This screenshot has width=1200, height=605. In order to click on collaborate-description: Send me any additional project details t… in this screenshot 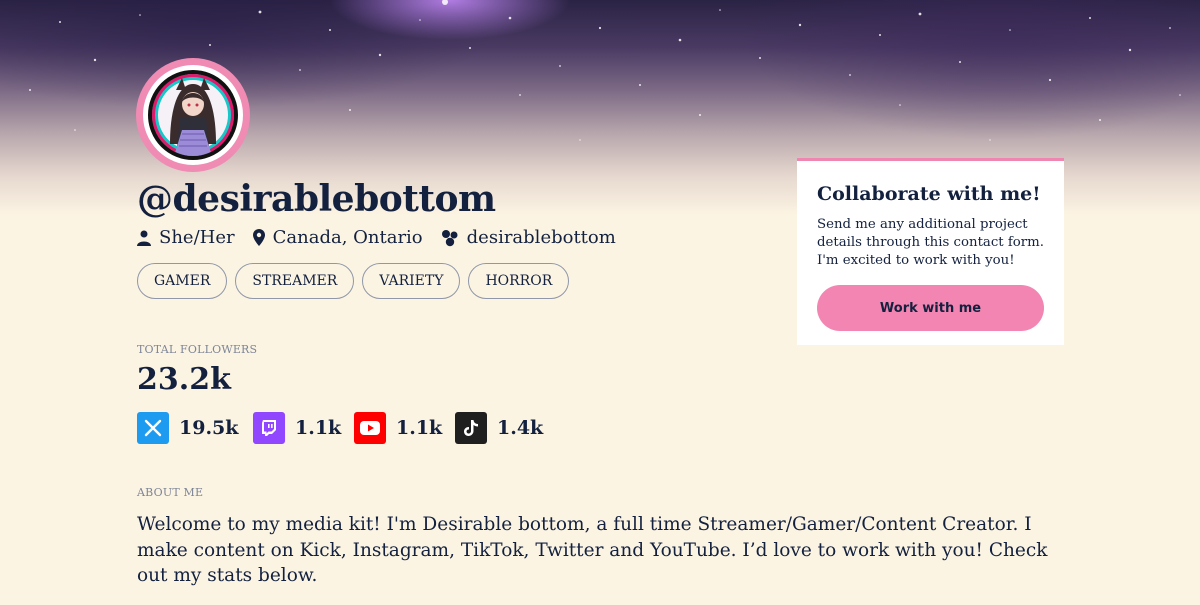, I will do `click(930, 242)`.